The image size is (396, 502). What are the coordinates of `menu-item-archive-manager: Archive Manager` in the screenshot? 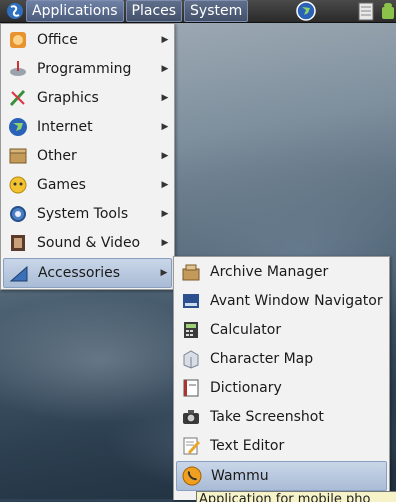 It's located at (281, 272).